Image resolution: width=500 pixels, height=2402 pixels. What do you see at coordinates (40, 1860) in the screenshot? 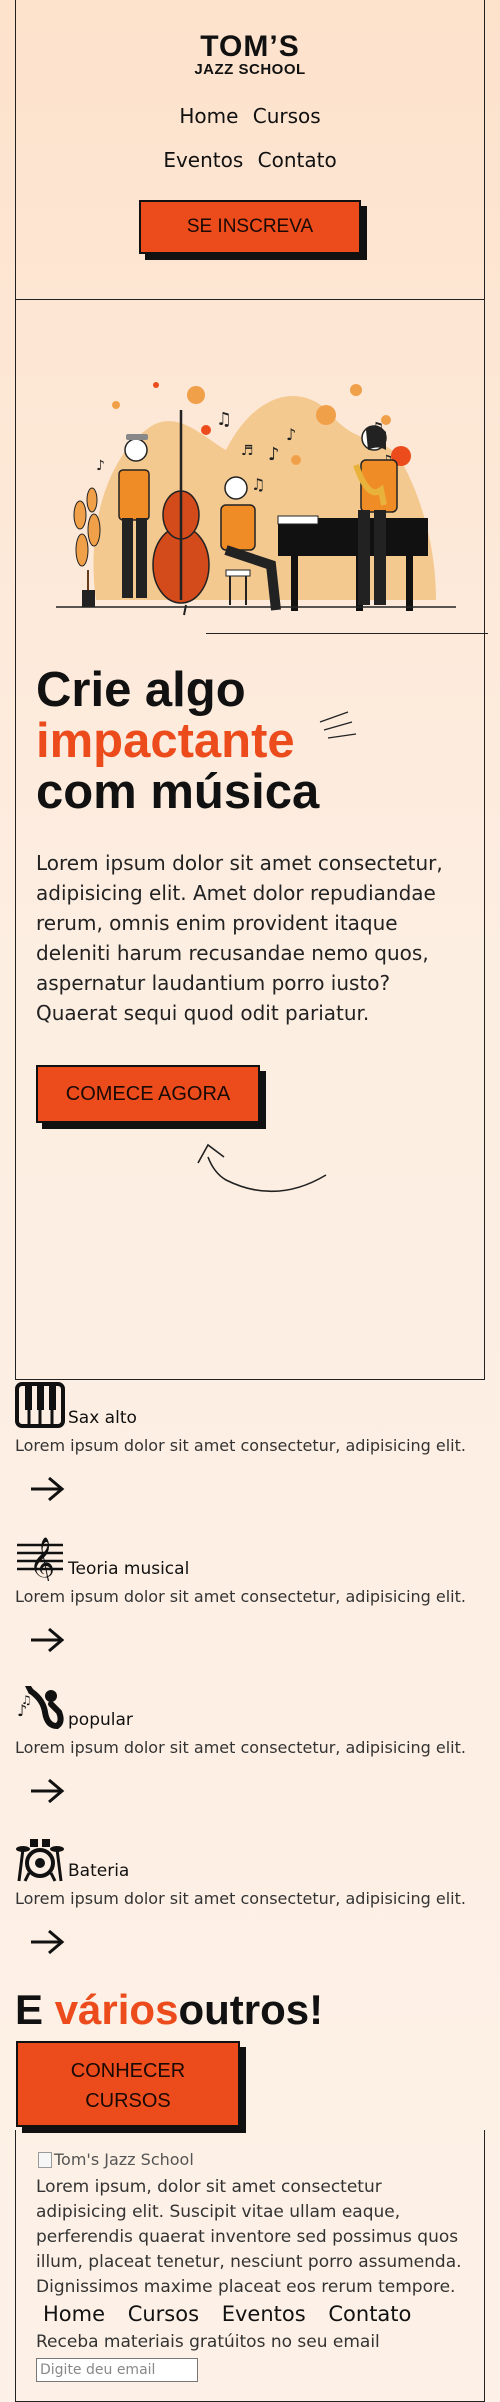
I see `drum-kit-icon` at bounding box center [40, 1860].